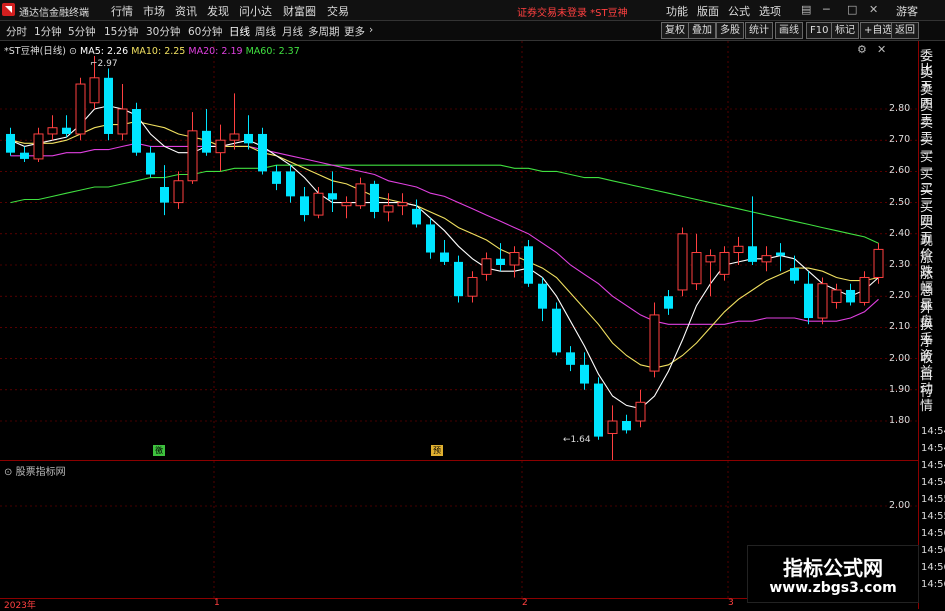 This screenshot has width=945, height=611. Describe the element at coordinates (900, 108) in the screenshot. I see `y-tick-10: 2.80` at that location.